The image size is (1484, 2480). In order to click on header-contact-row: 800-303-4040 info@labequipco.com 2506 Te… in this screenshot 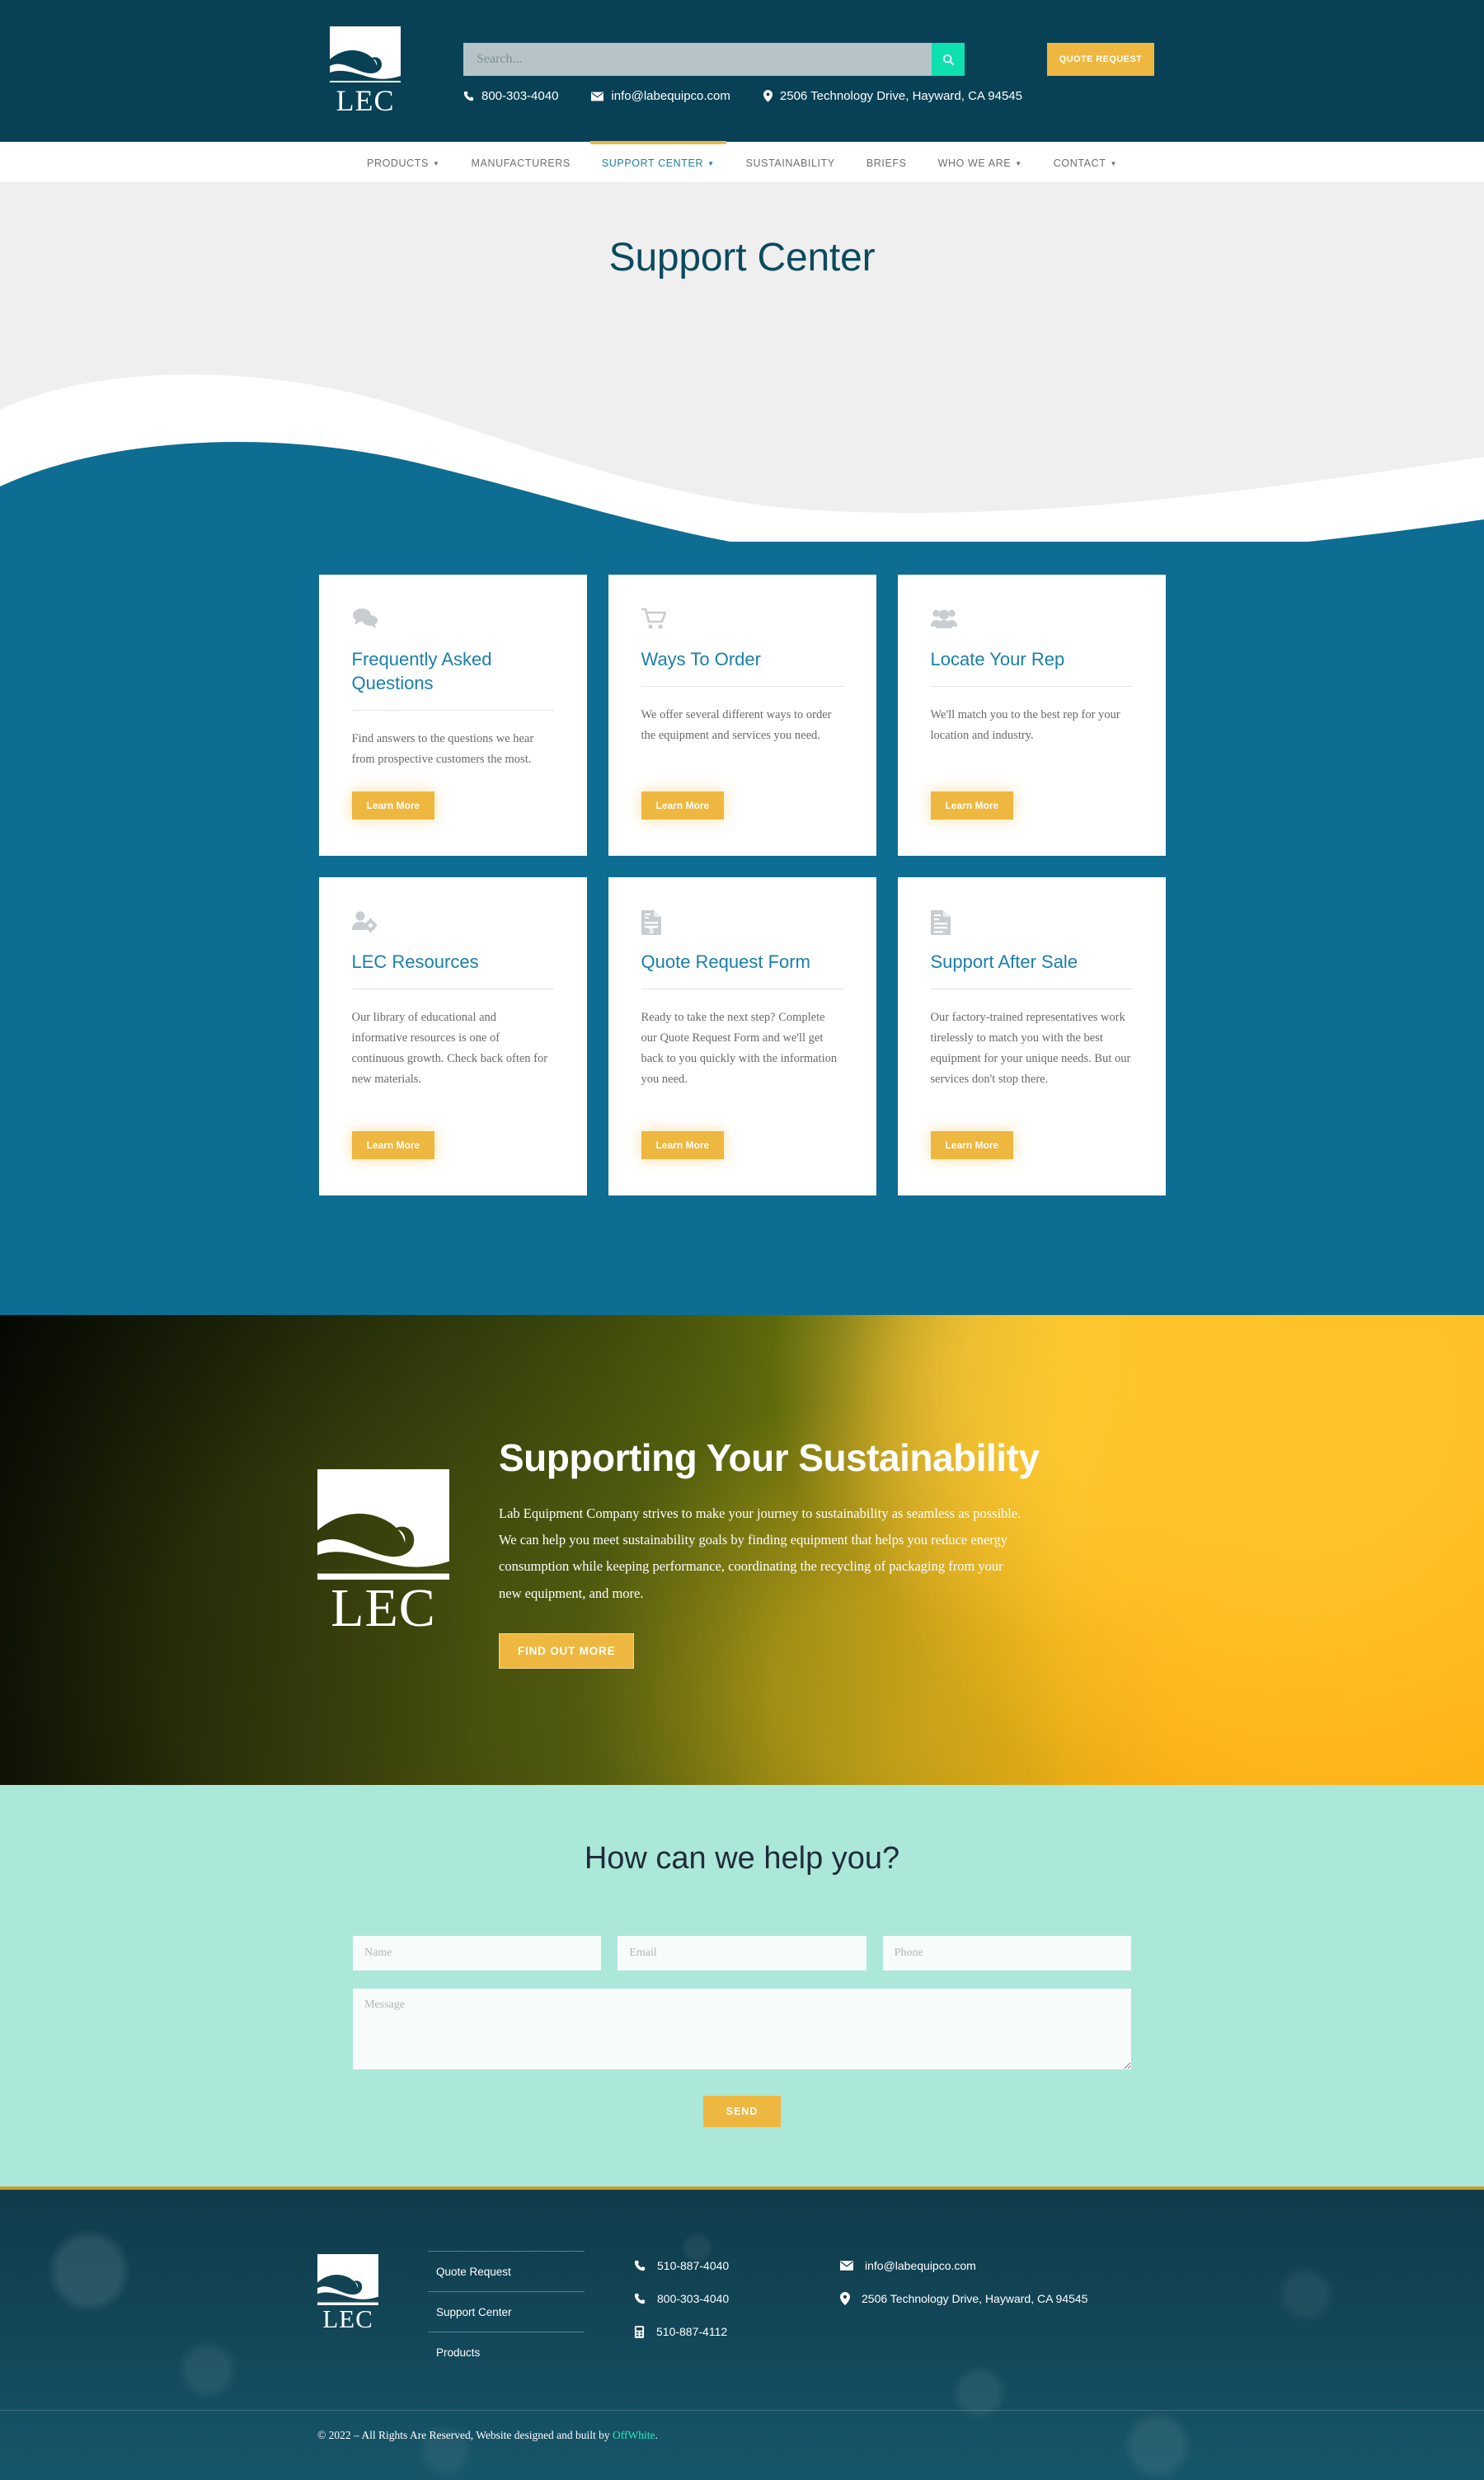, I will do `click(742, 96)`.